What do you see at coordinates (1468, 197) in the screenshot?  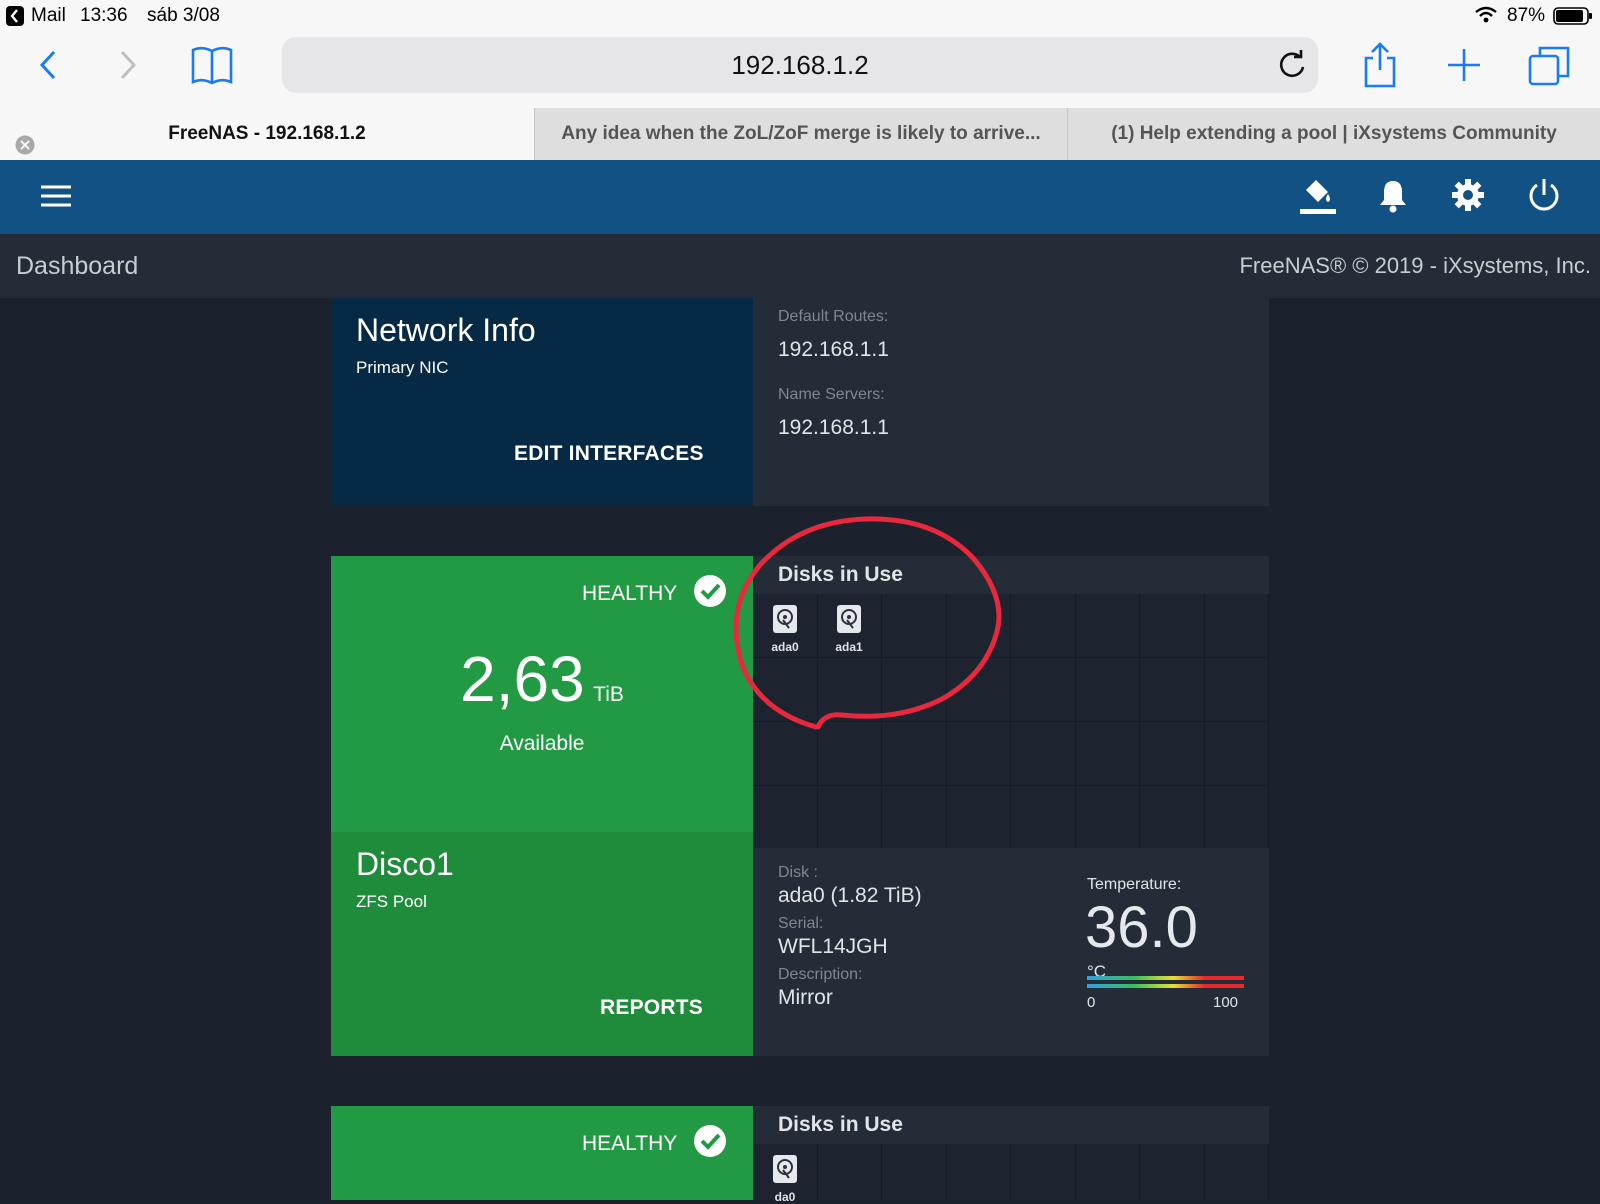 I see `gear-icon` at bounding box center [1468, 197].